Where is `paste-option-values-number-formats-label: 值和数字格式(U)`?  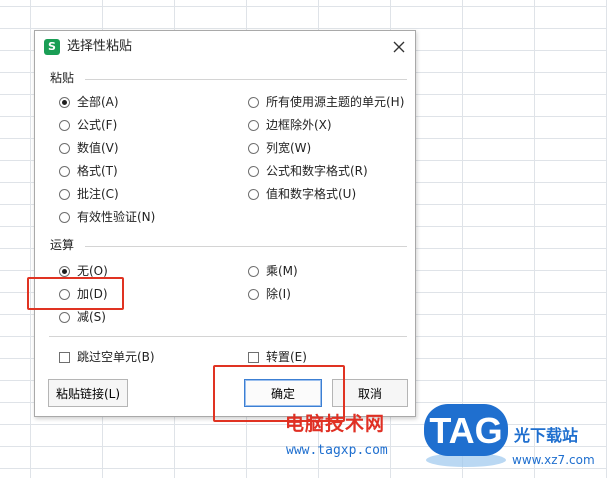 paste-option-values-number-formats-label: 值和数字格式(U) is located at coordinates (311, 194).